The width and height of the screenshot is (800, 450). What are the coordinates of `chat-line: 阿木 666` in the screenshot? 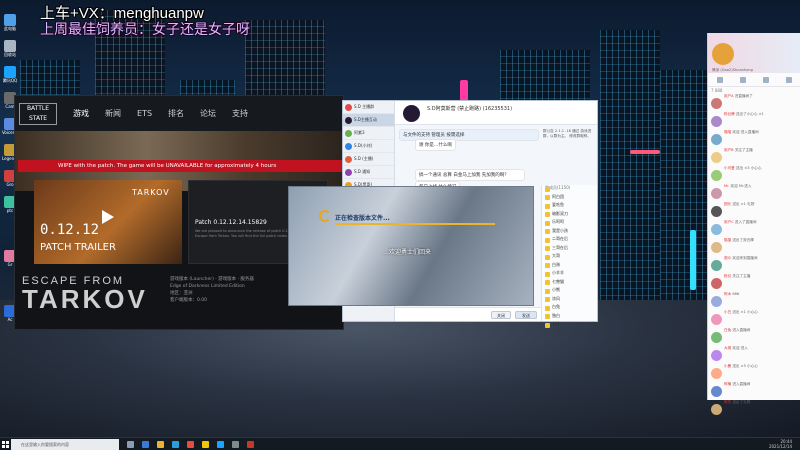 It's located at (754, 301).